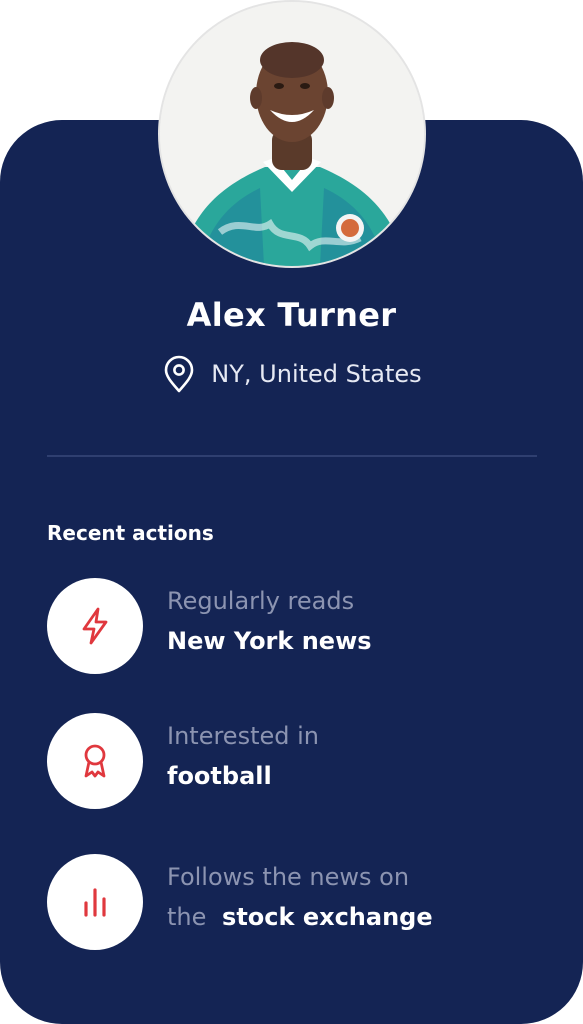  Describe the element at coordinates (291, 315) in the screenshot. I see `profile-name: Alex Turner` at that location.